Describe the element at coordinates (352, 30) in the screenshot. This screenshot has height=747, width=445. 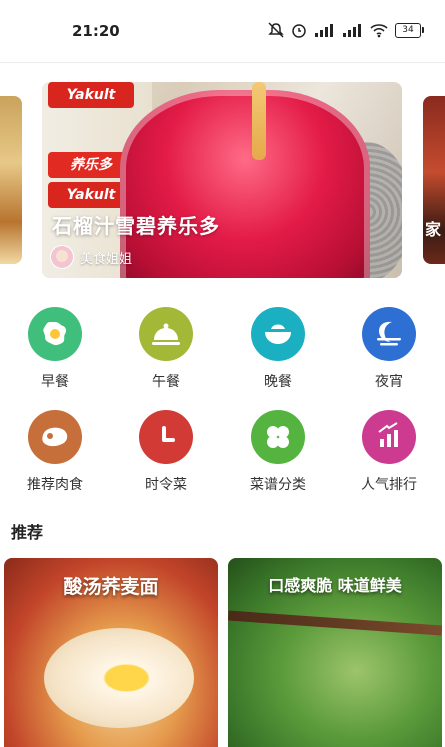
I see `signal-2-icon` at that location.